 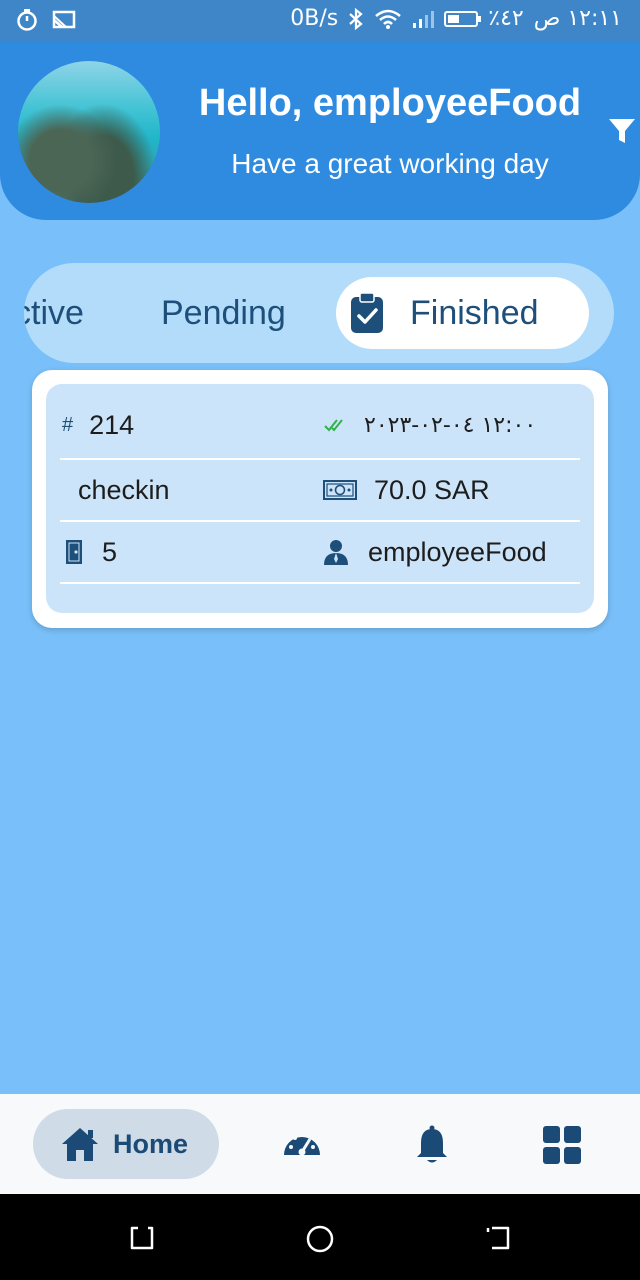 I want to click on battery-percent: ٪٤٢, so click(x=506, y=18).